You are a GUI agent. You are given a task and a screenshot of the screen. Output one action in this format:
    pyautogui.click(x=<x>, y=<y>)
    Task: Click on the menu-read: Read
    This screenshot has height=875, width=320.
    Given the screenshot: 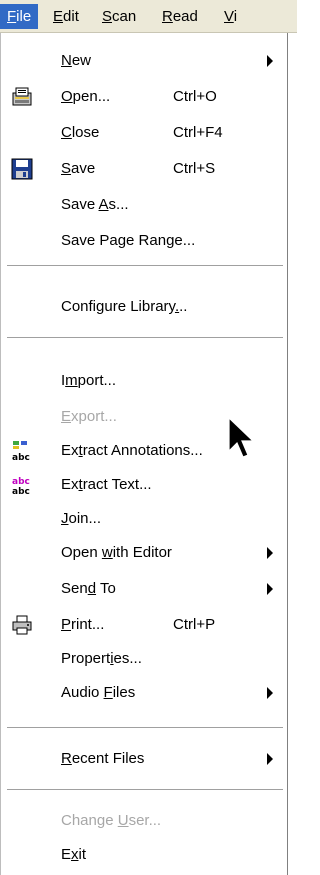 What is the action you would take?
    pyautogui.click(x=180, y=16)
    